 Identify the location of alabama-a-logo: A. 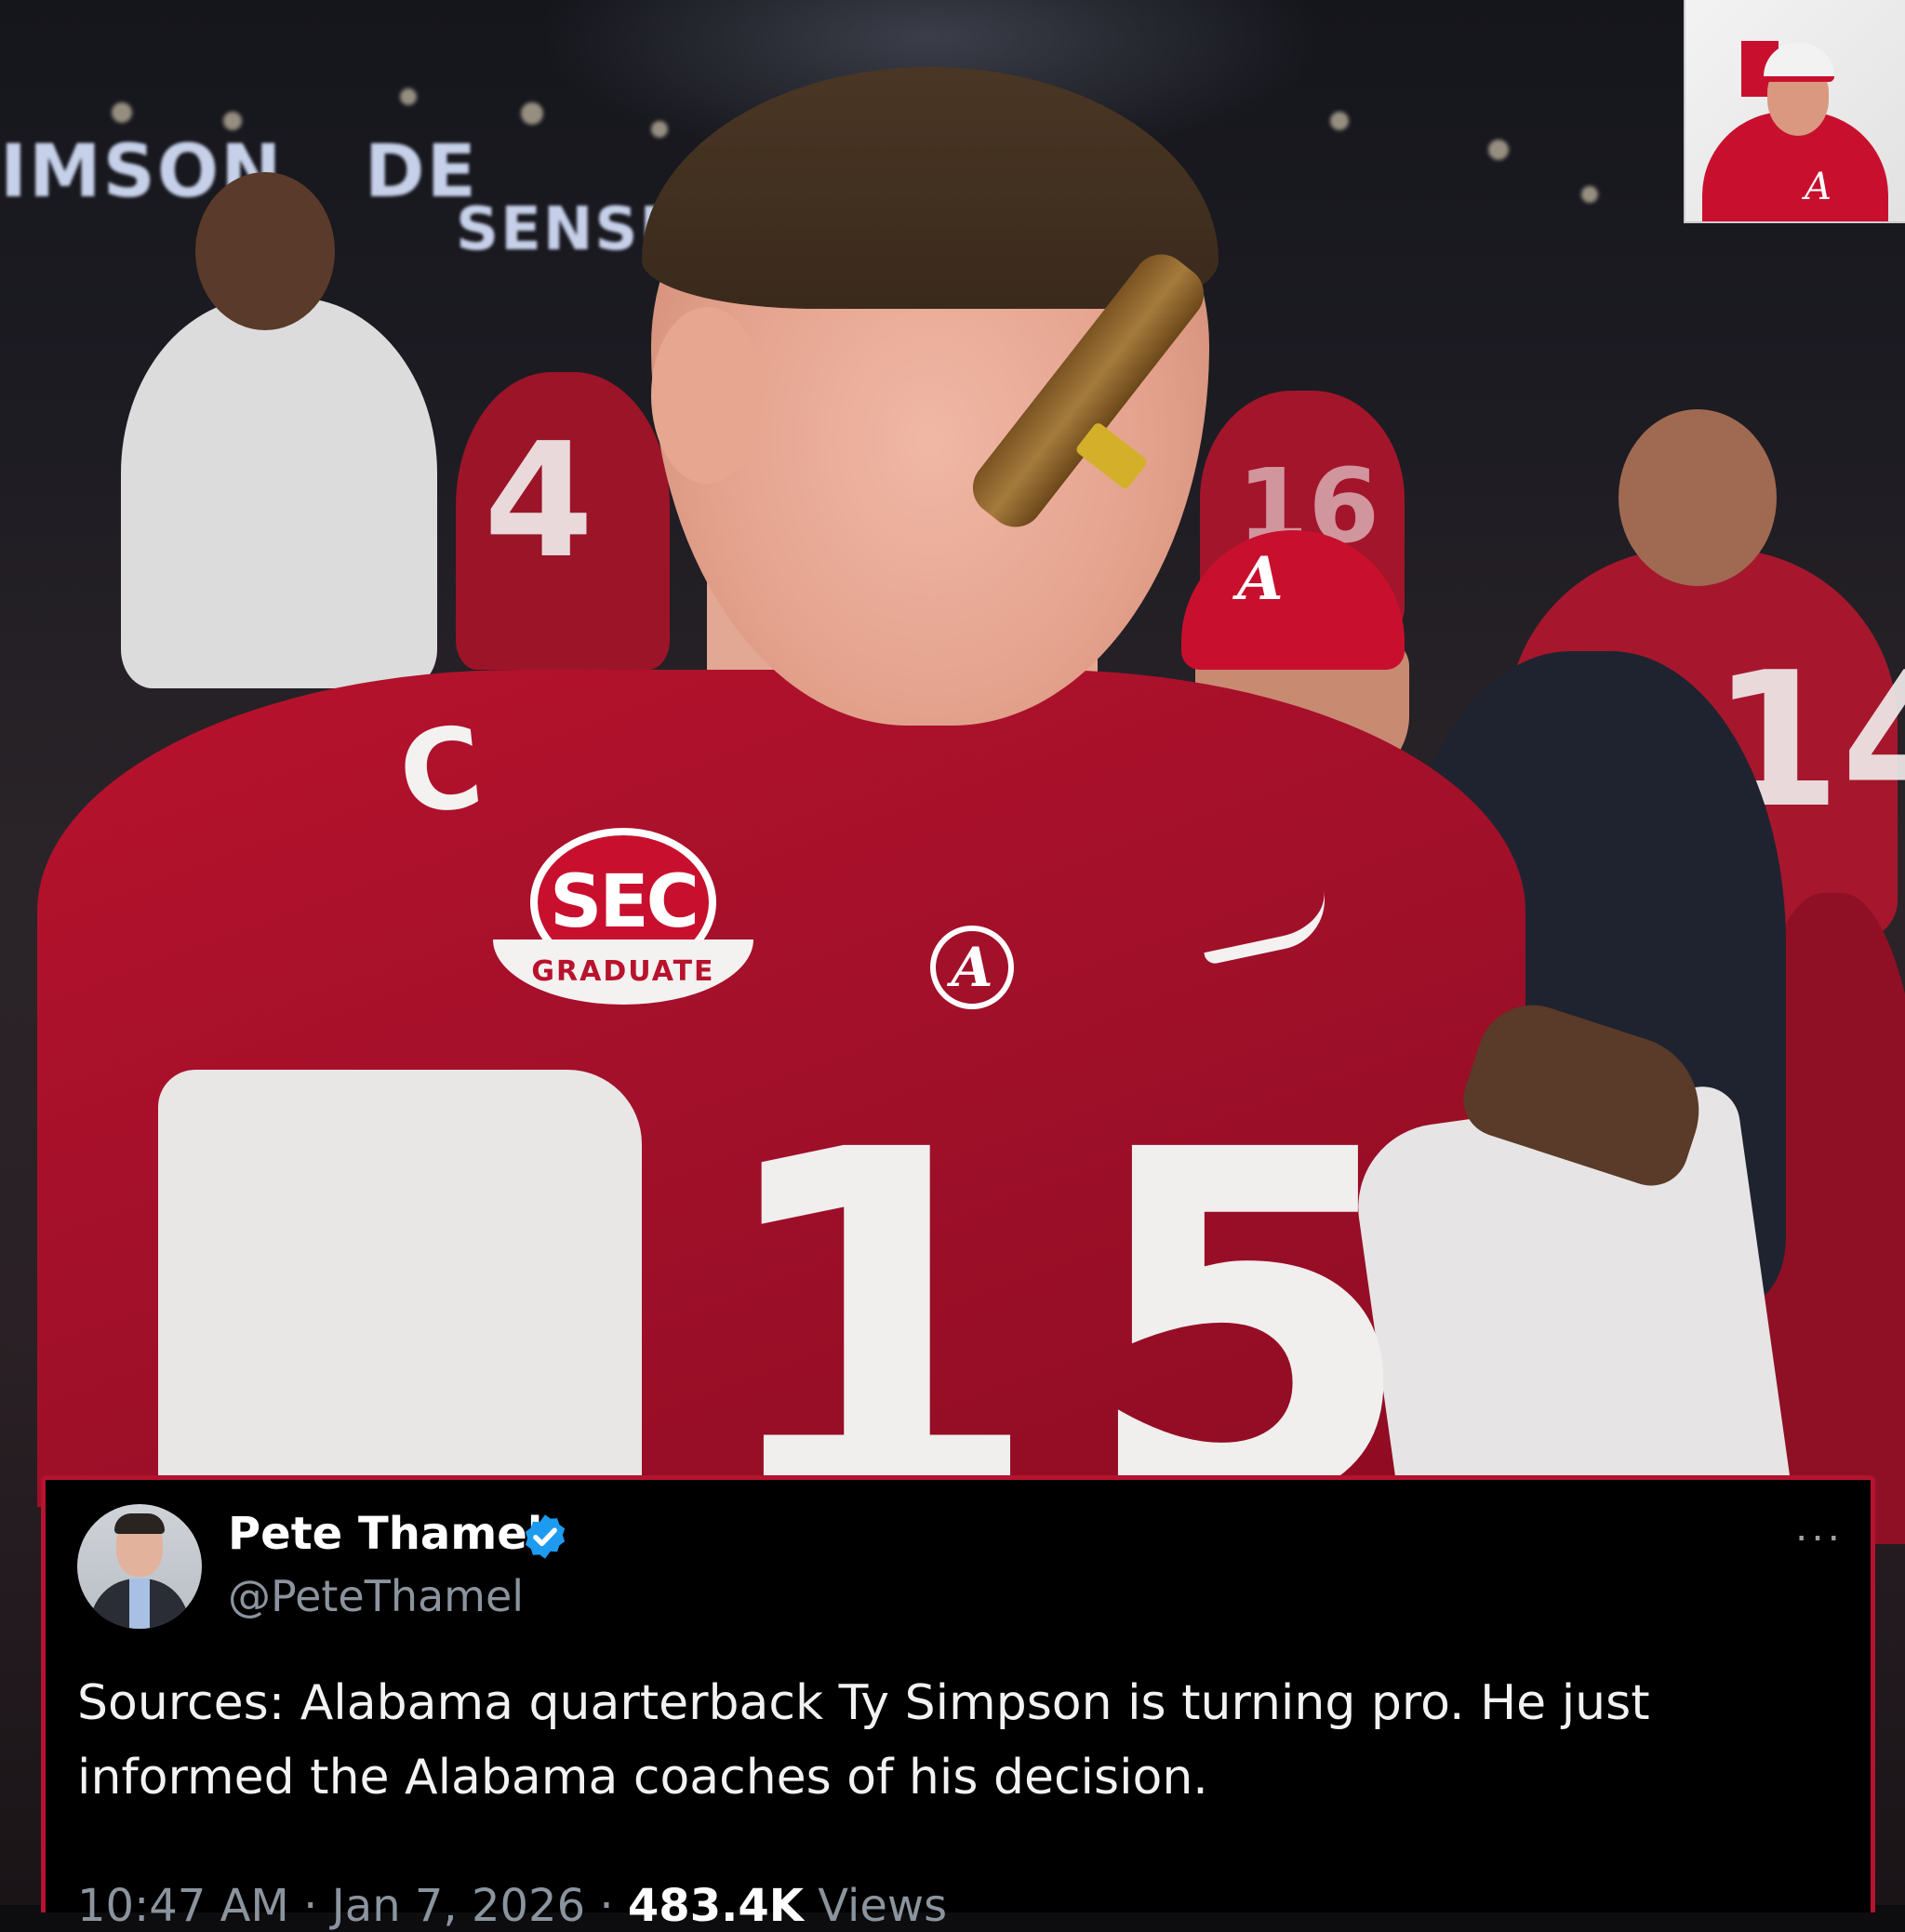
(972, 968).